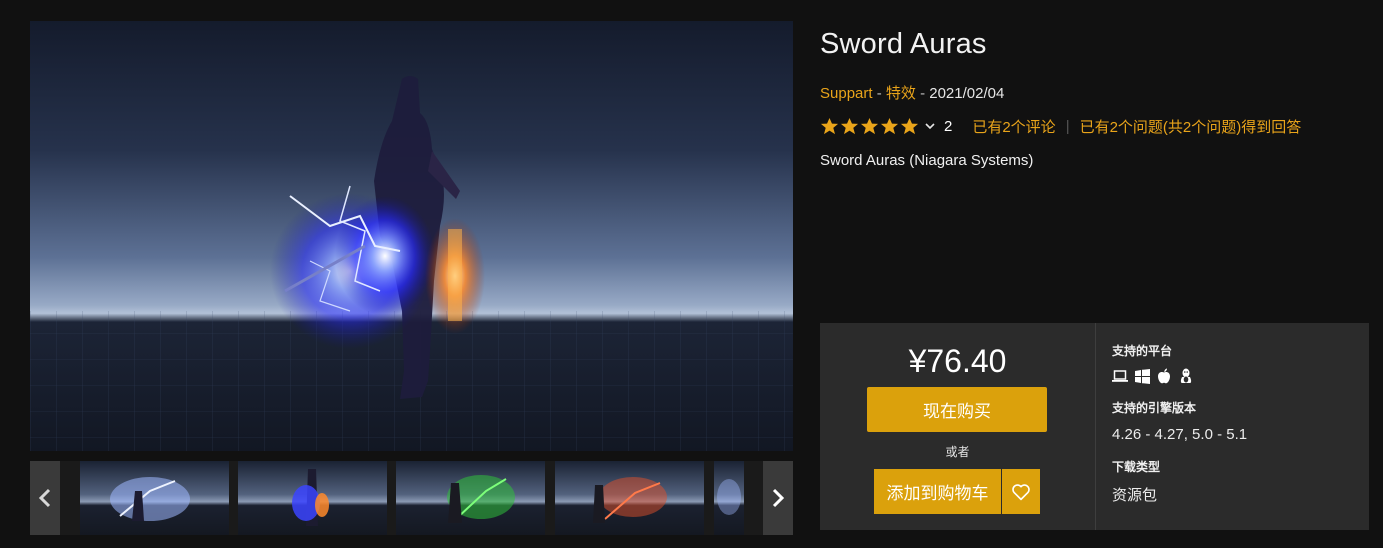 The height and width of the screenshot is (548, 1383). What do you see at coordinates (1142, 351) in the screenshot?
I see `platforms-label: 支持的平台` at bounding box center [1142, 351].